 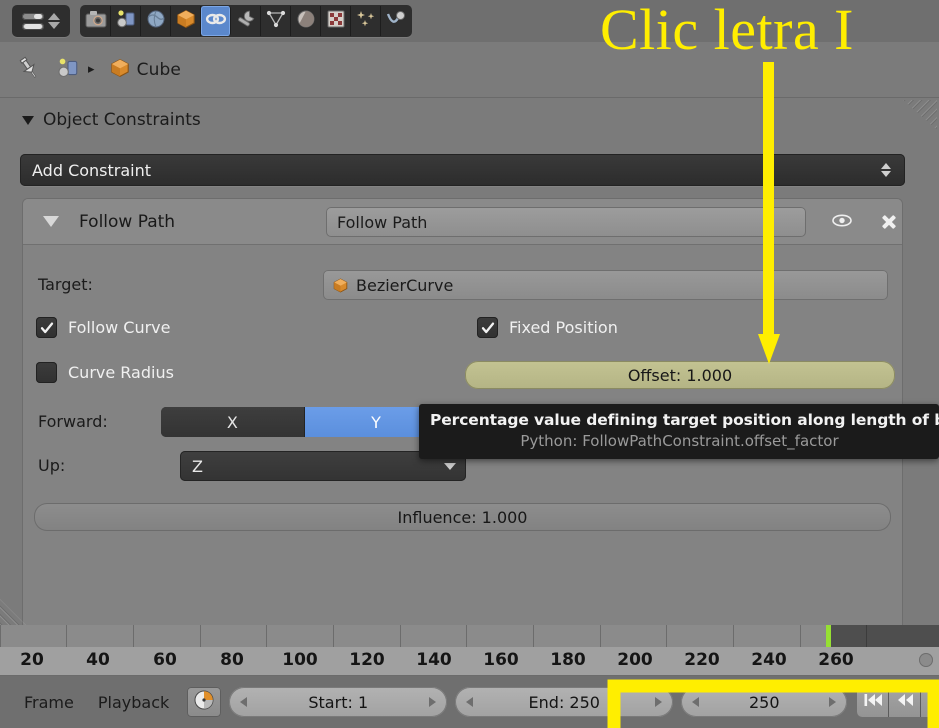 I want to click on annotation-bracket, so click(x=771, y=700).